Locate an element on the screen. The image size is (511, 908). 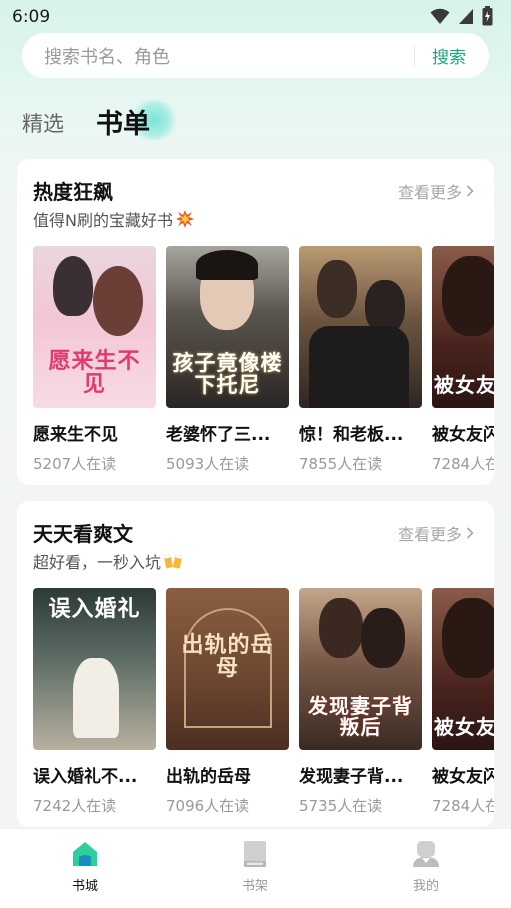
book-card: 发现妻子背叛后 发现妻子背... 5735人在读 is located at coordinates (360, 702).